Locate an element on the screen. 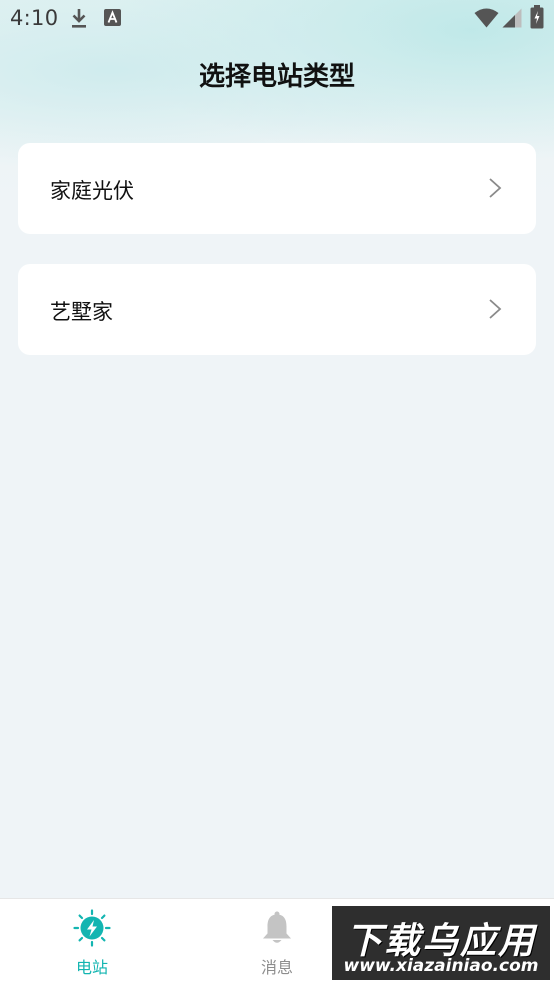 The image size is (554, 985). status-bar: 4:10 is located at coordinates (277, 18).